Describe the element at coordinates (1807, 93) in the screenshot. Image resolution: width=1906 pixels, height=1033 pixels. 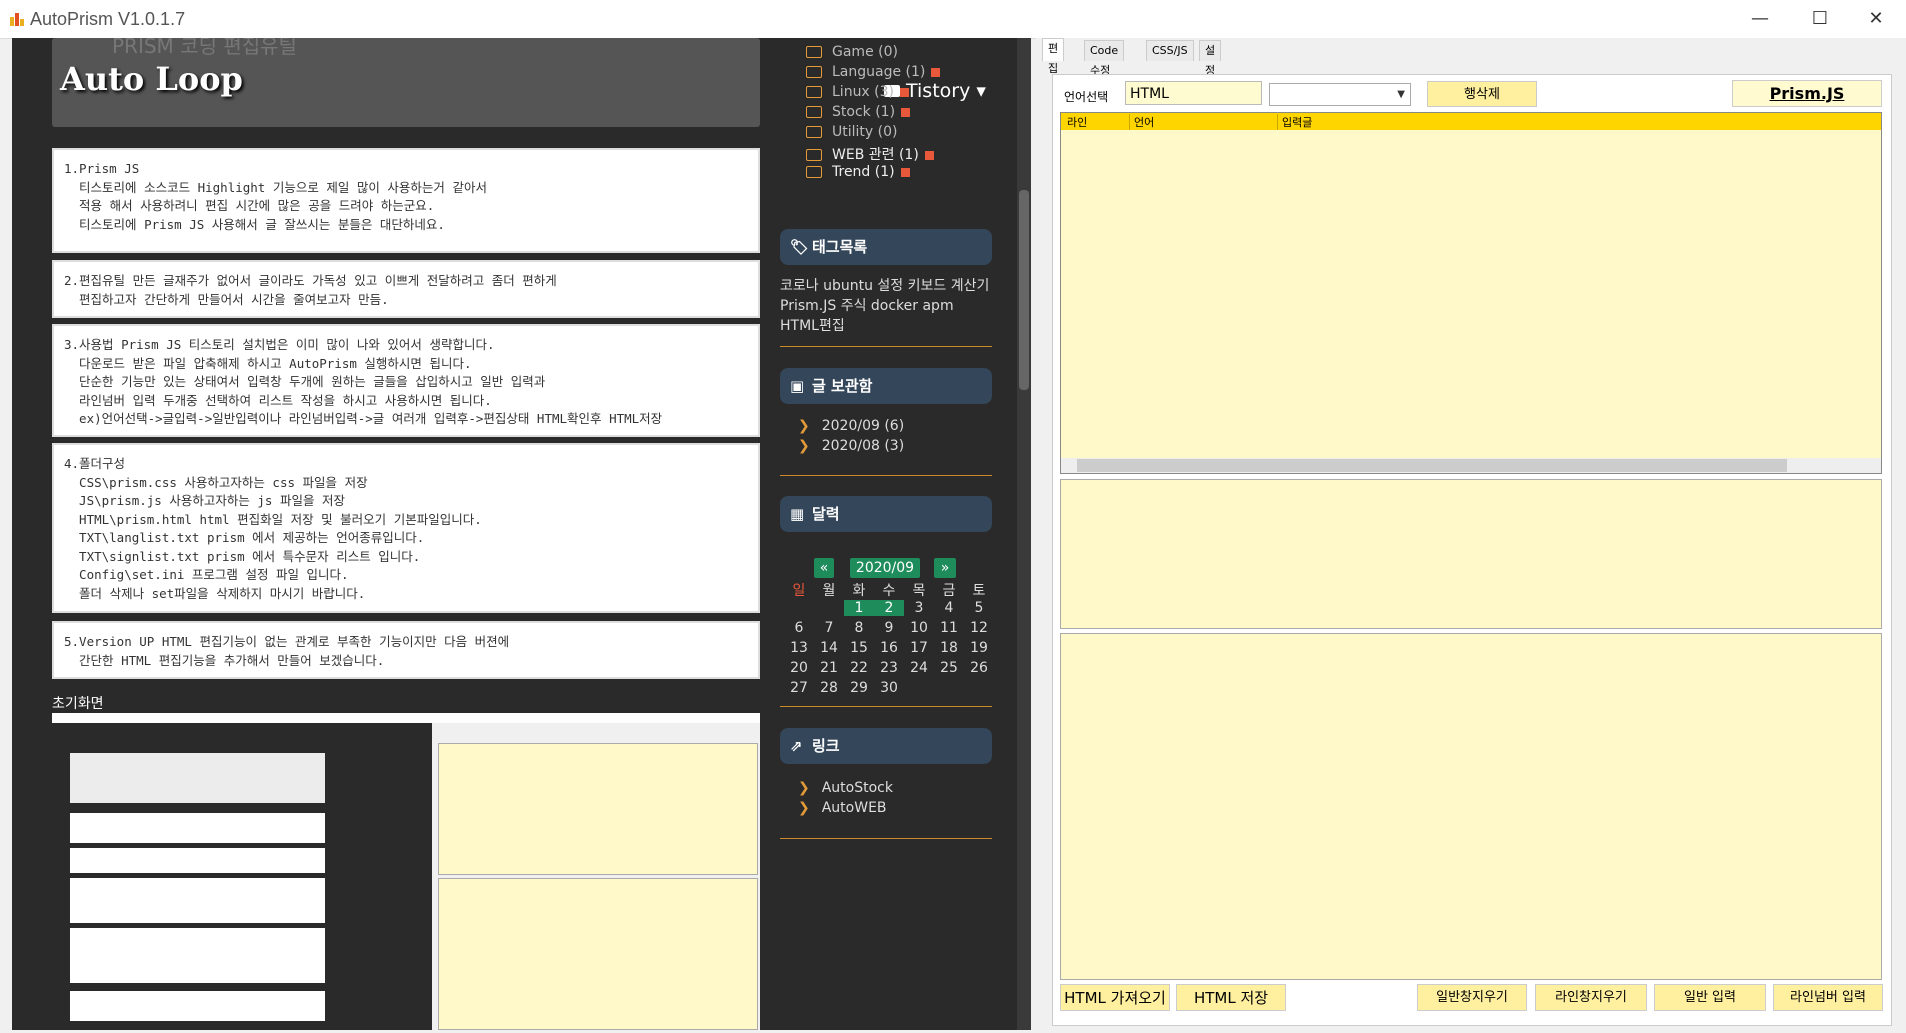
I see `prism-js-link: Prism.JS` at that location.